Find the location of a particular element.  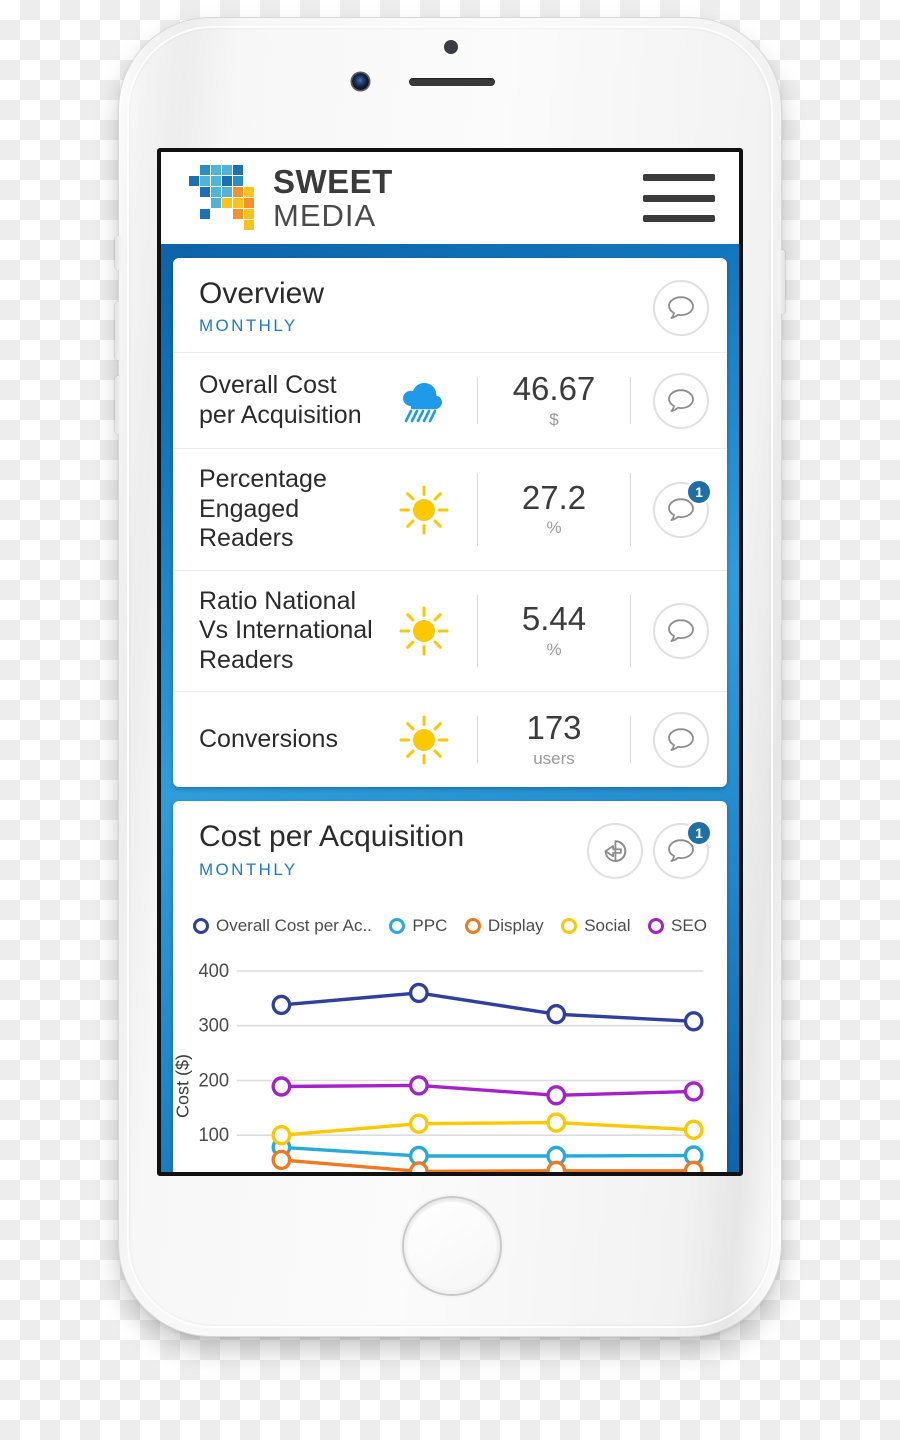

legend-label: Social is located at coordinates (607, 925).